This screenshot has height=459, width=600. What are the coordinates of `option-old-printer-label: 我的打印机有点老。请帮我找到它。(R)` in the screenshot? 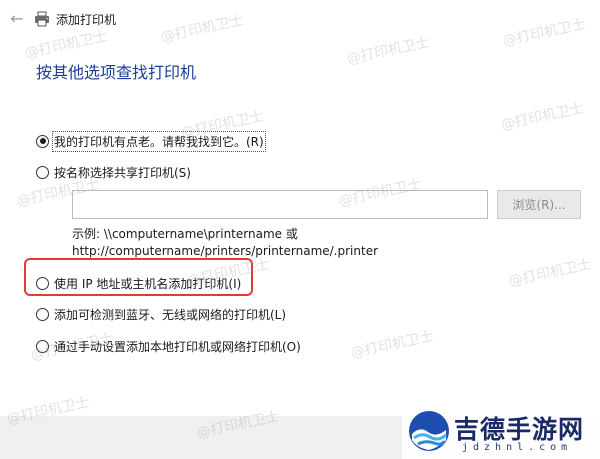 It's located at (159, 141).